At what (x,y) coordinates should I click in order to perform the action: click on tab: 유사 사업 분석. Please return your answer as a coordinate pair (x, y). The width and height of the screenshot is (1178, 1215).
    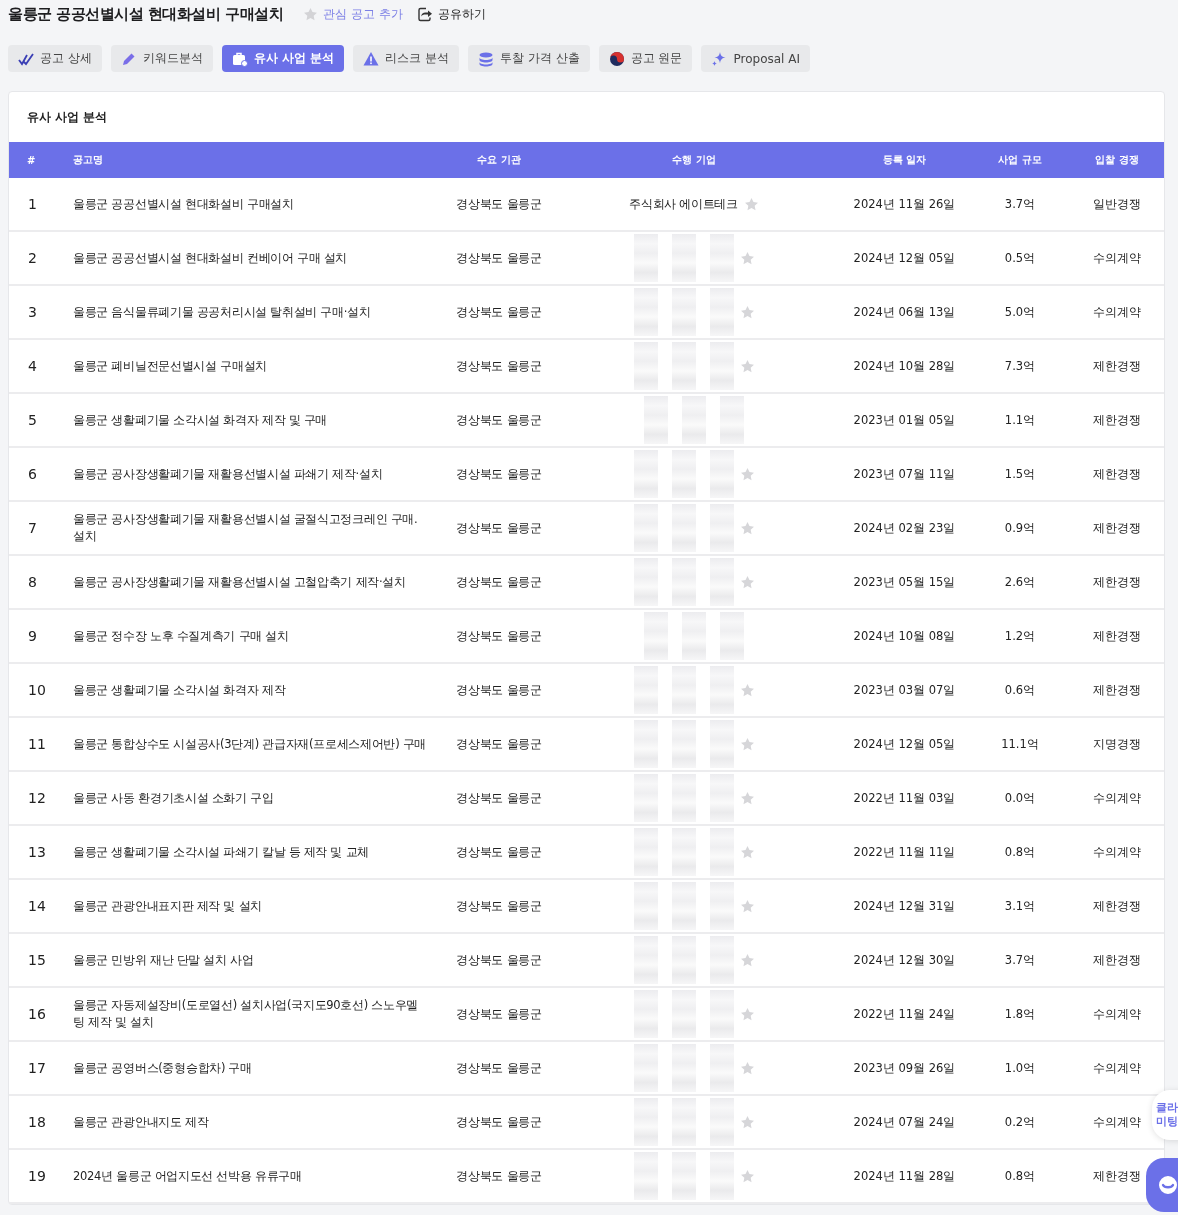
    Looking at the image, I should click on (283, 58).